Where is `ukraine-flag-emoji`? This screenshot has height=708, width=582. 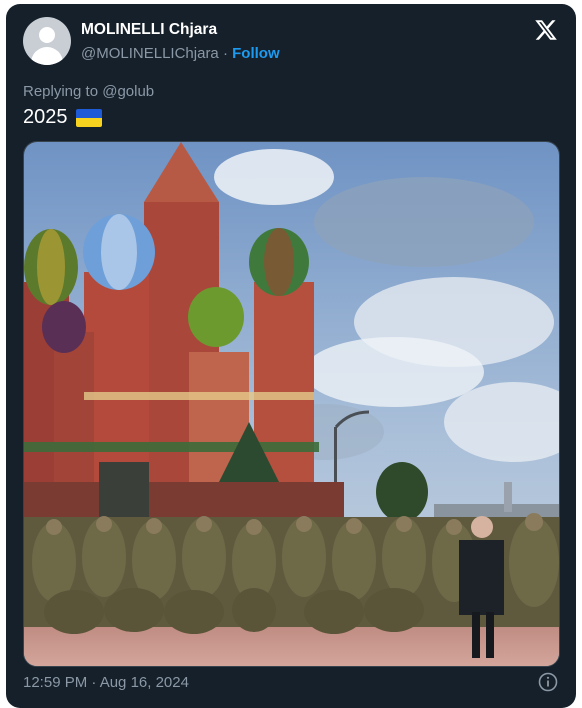 ukraine-flag-emoji is located at coordinates (88, 117).